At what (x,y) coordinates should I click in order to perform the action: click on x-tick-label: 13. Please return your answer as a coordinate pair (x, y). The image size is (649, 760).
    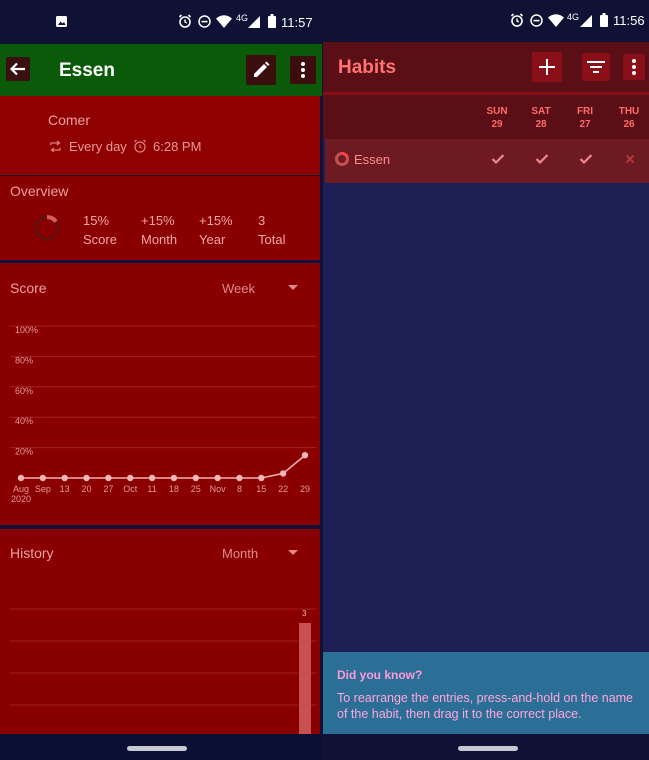
    Looking at the image, I should click on (65, 489).